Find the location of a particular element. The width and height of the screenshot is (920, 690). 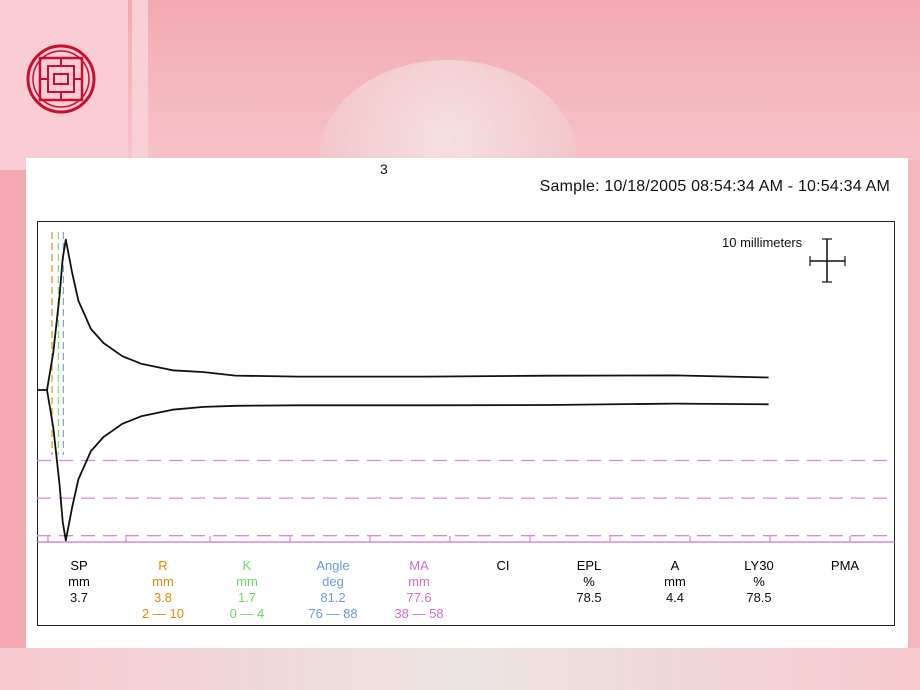

stat-r: Rmm 3.8 2 — 10 is located at coordinates (163, 590).